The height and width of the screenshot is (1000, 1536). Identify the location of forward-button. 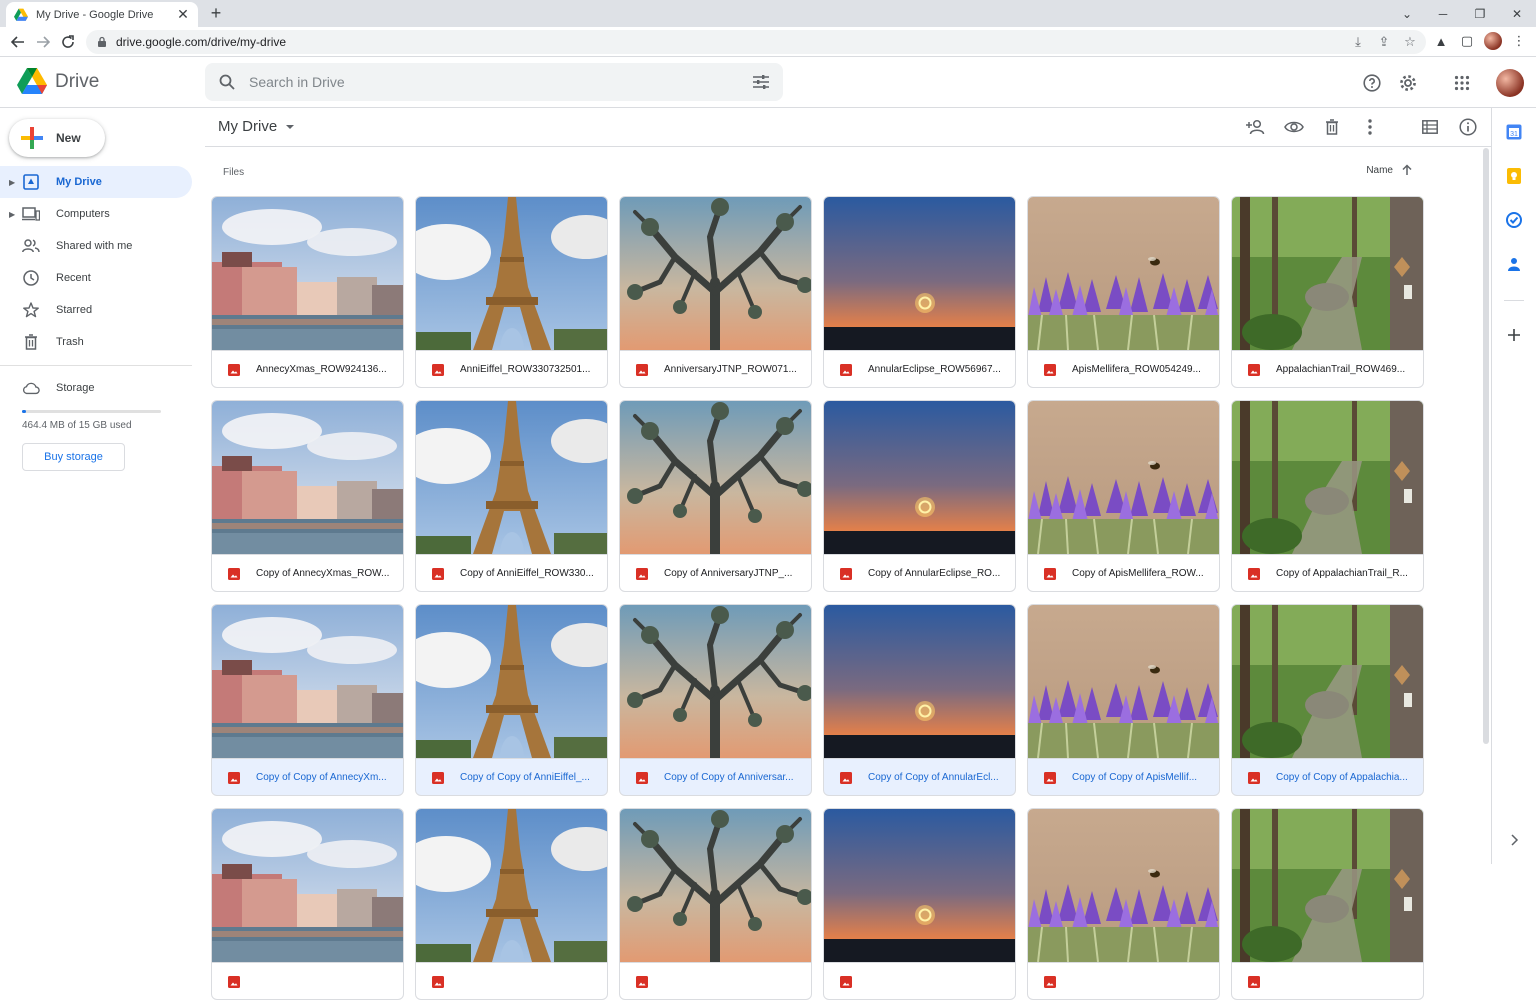
(43, 42).